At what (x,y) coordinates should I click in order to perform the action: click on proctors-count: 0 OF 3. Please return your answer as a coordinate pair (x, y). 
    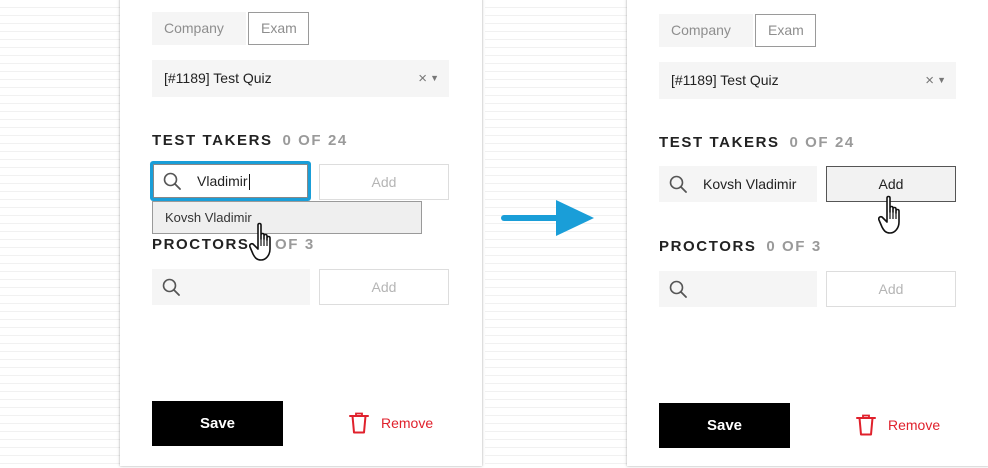
    Looking at the image, I should click on (794, 246).